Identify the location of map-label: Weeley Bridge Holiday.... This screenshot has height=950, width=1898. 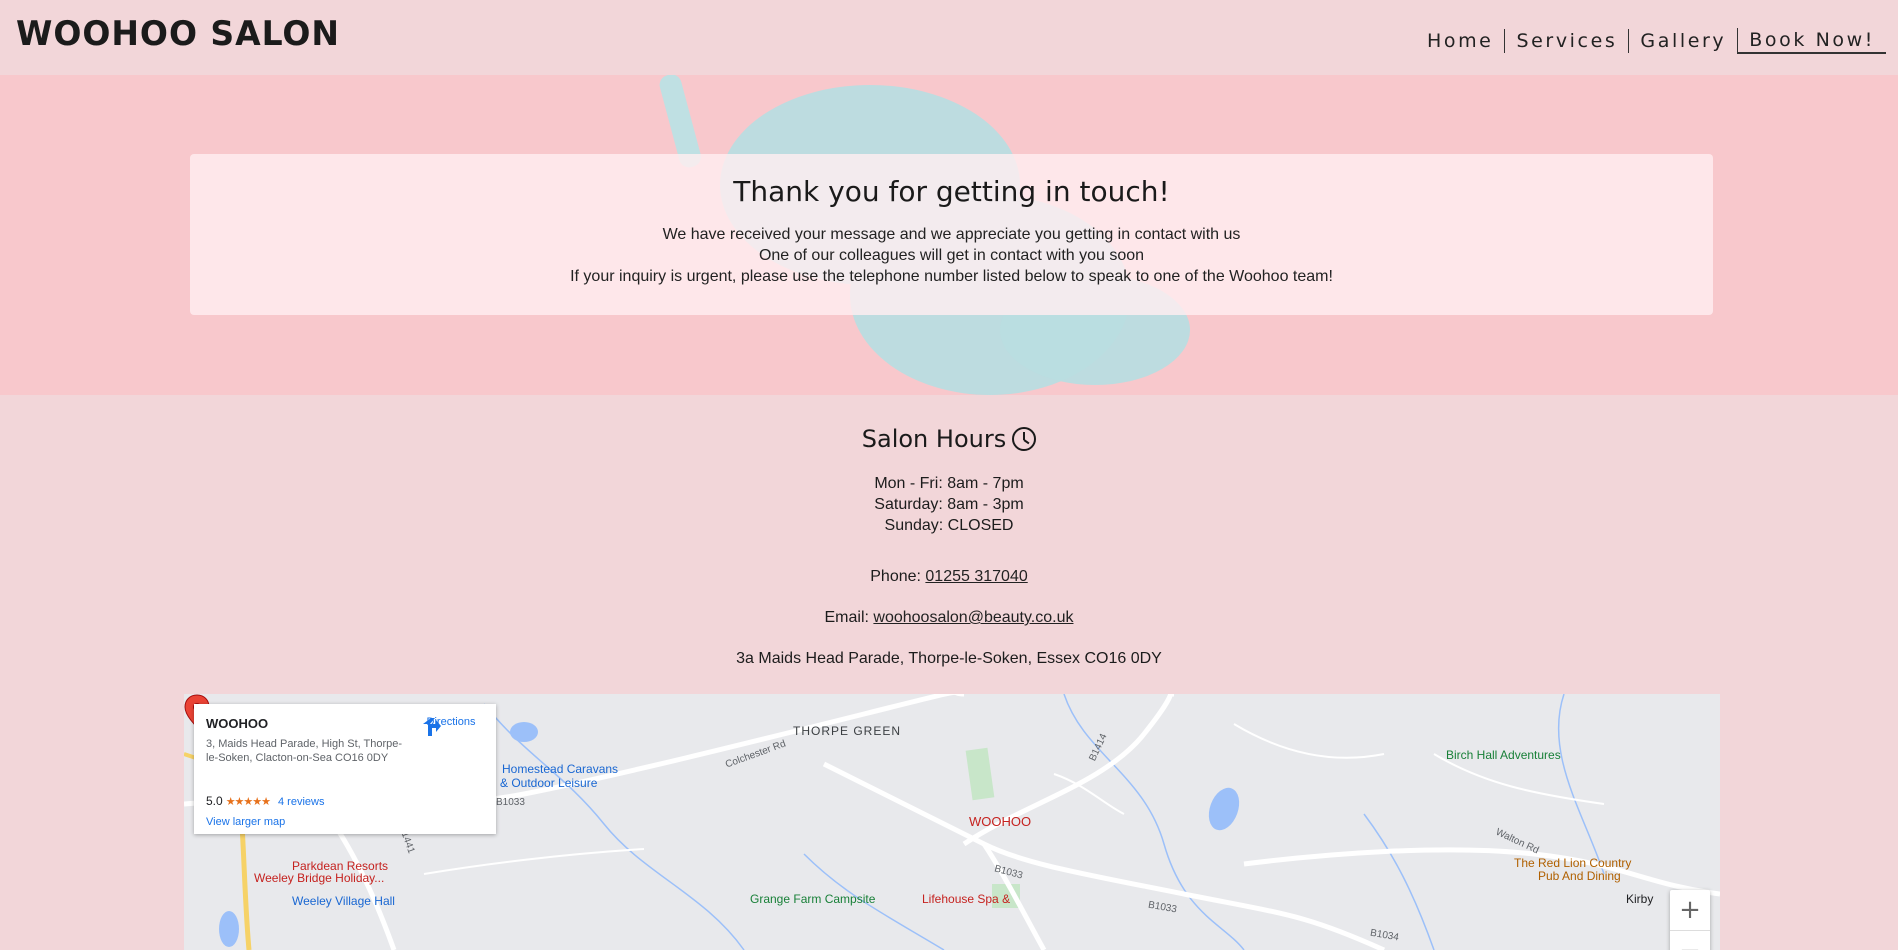
(319, 878).